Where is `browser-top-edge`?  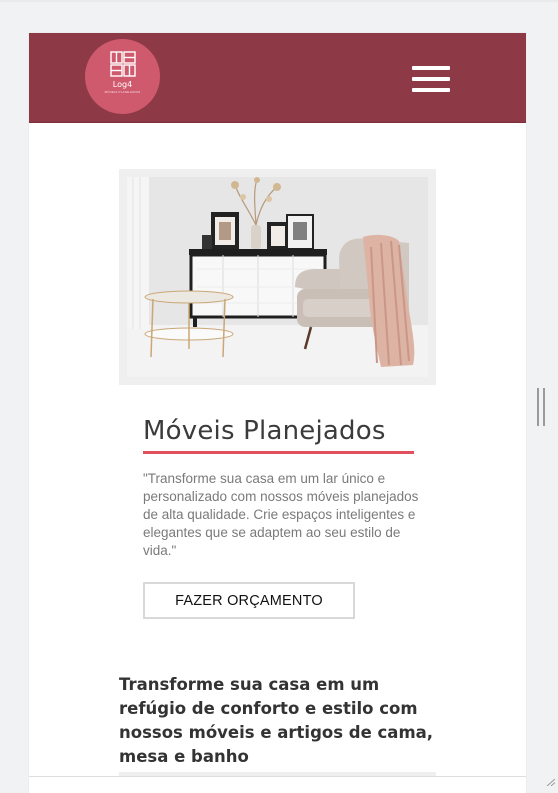 browser-top-edge is located at coordinates (279, 1).